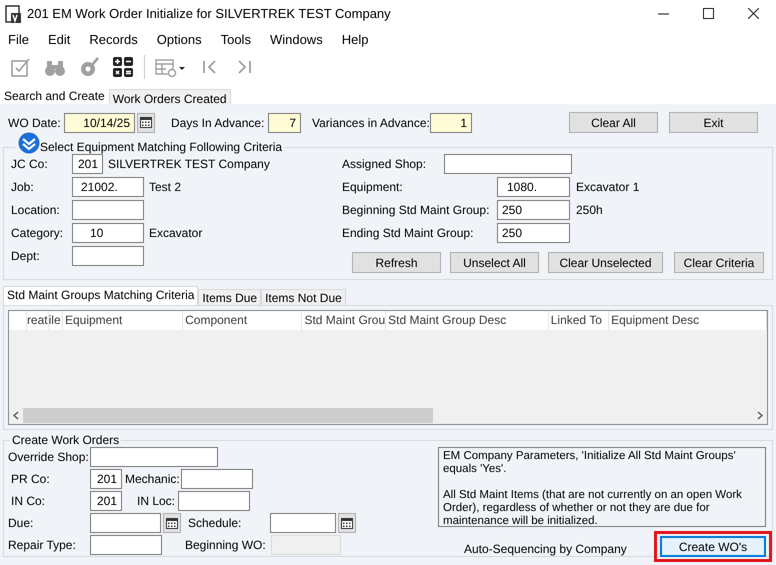 Image resolution: width=776 pixels, height=565 pixels. I want to click on field-description: Excavator, so click(175, 233).